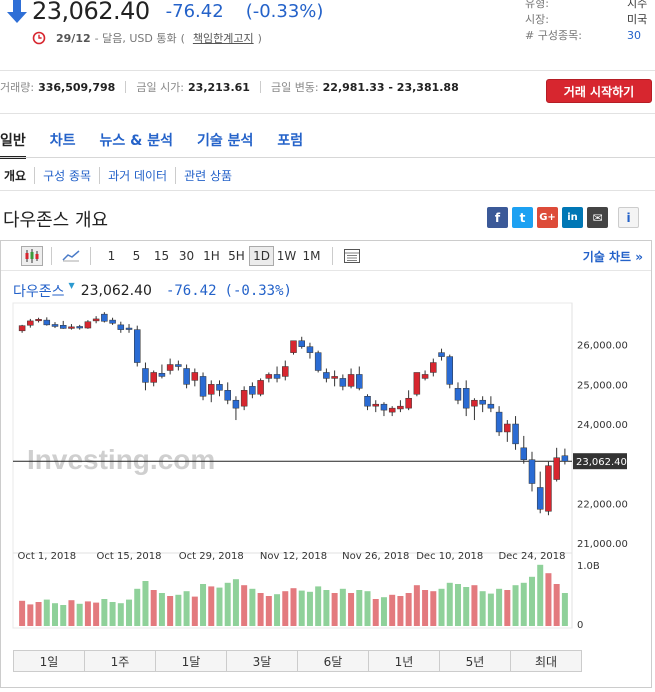 The image size is (655, 692). Describe the element at coordinates (597, 217) in the screenshot. I see `email-icon: ✉` at that location.